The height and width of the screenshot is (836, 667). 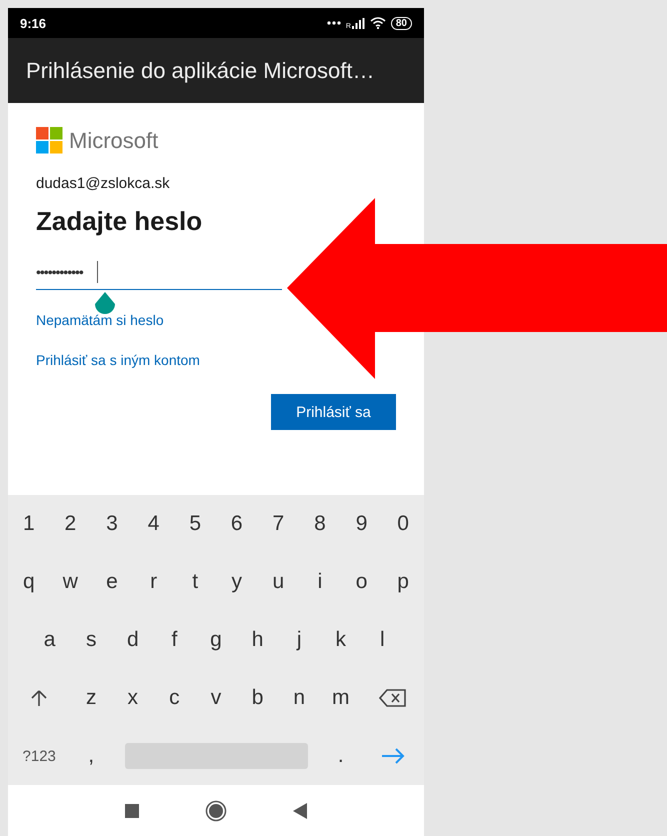 I want to click on keyboard-key: w, so click(x=71, y=582).